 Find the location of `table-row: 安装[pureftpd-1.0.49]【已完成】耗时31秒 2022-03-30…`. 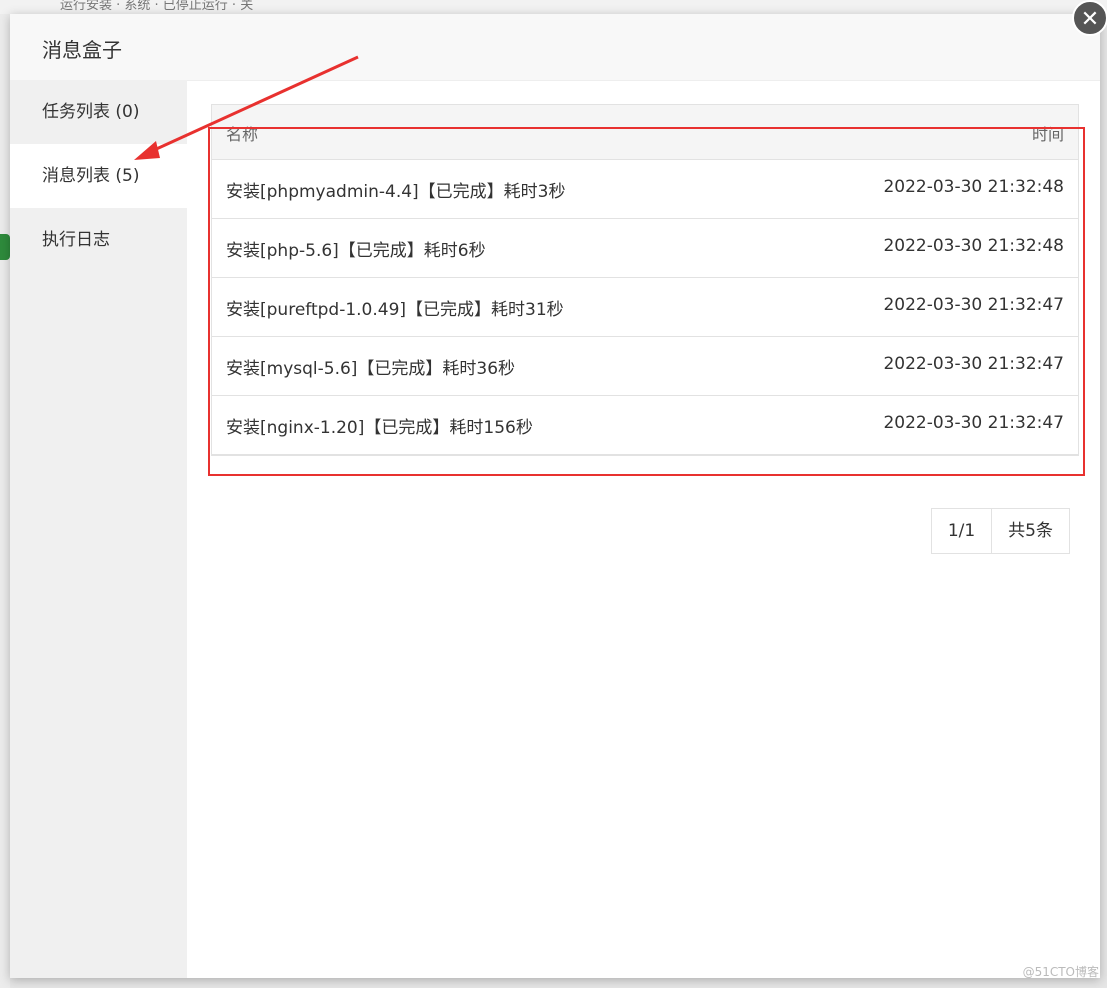

table-row: 安装[pureftpd-1.0.49]【已完成】耗时31秒 2022-03-30… is located at coordinates (645, 307).